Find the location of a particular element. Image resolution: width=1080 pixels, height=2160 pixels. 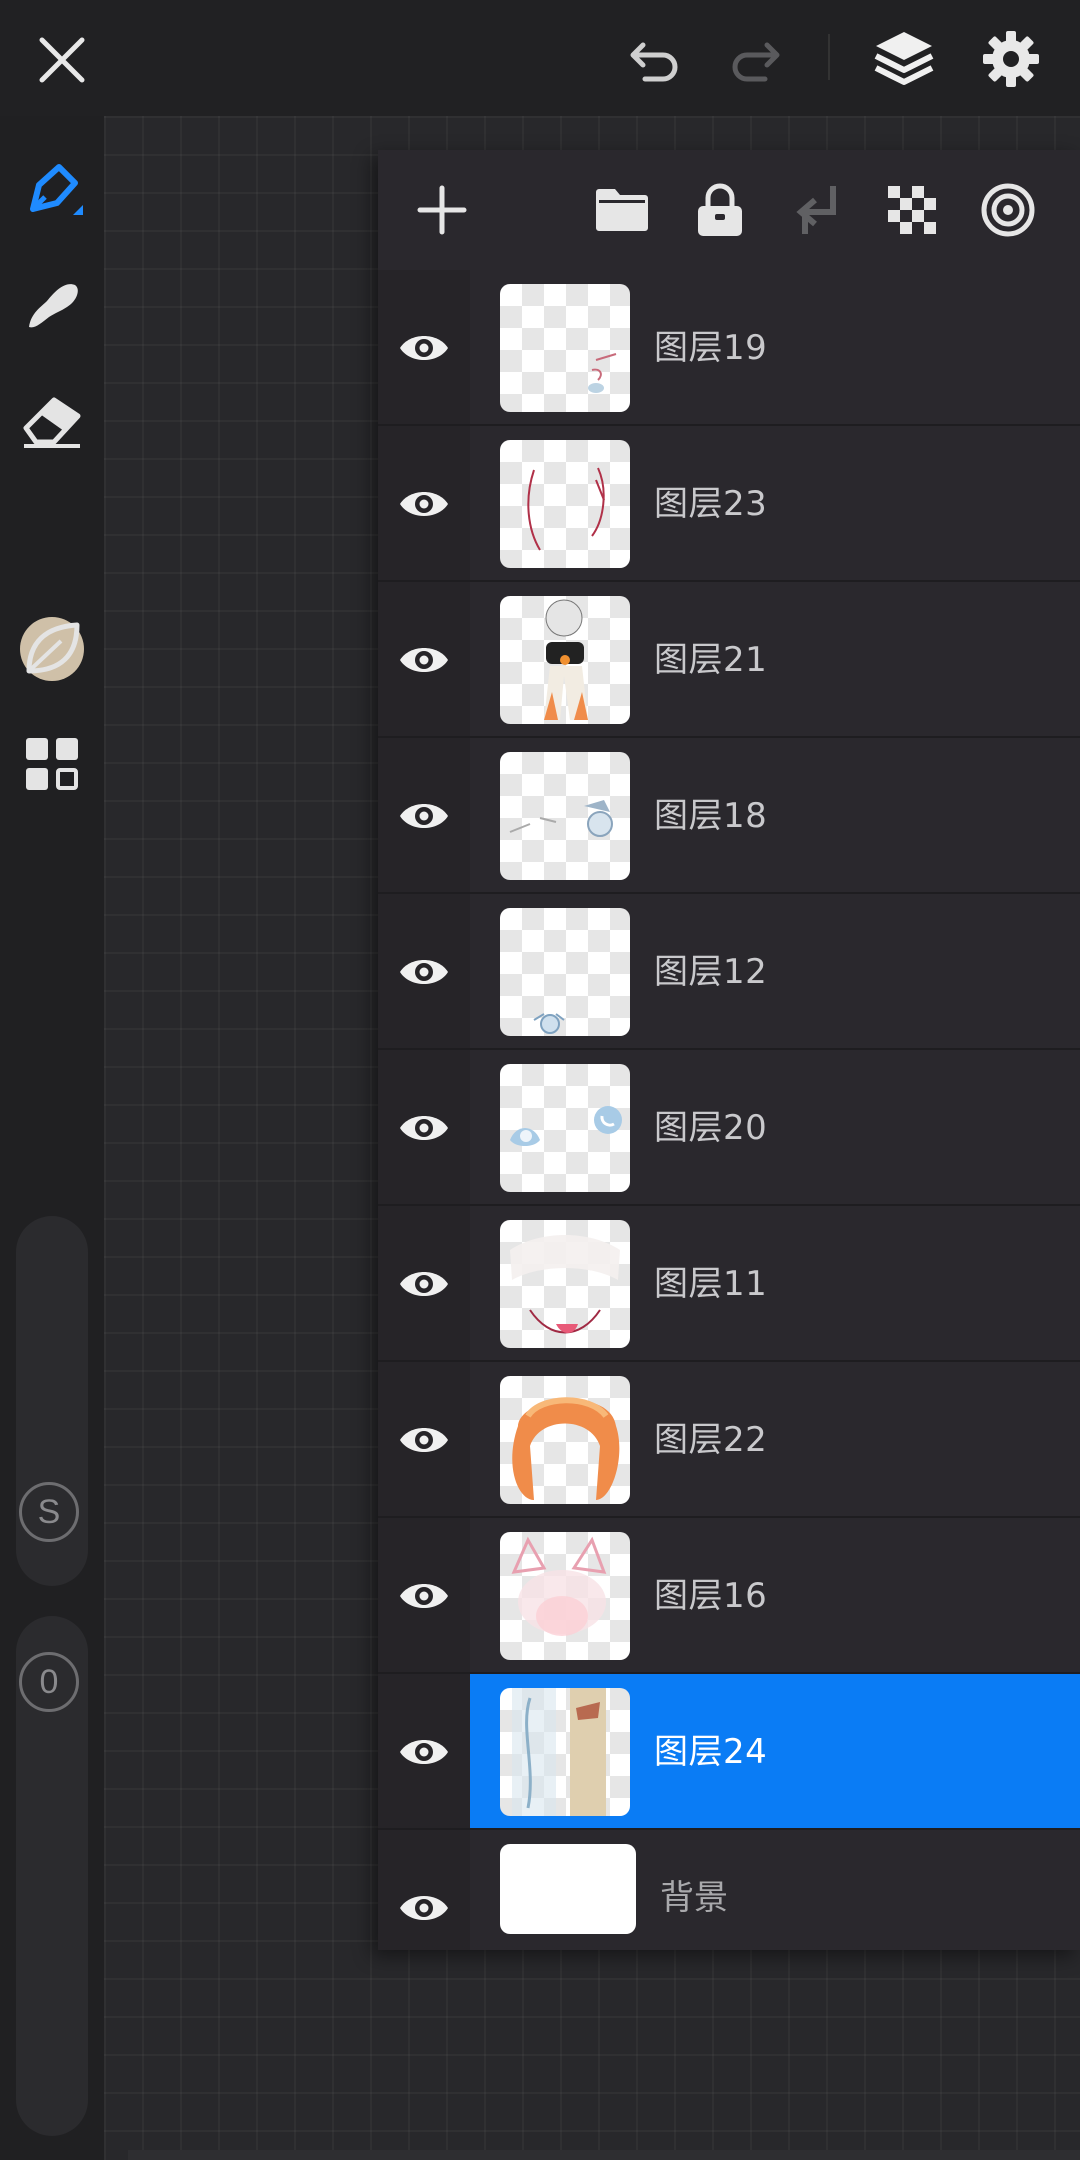

opacity-slider-label: 0 is located at coordinates (49, 1681).